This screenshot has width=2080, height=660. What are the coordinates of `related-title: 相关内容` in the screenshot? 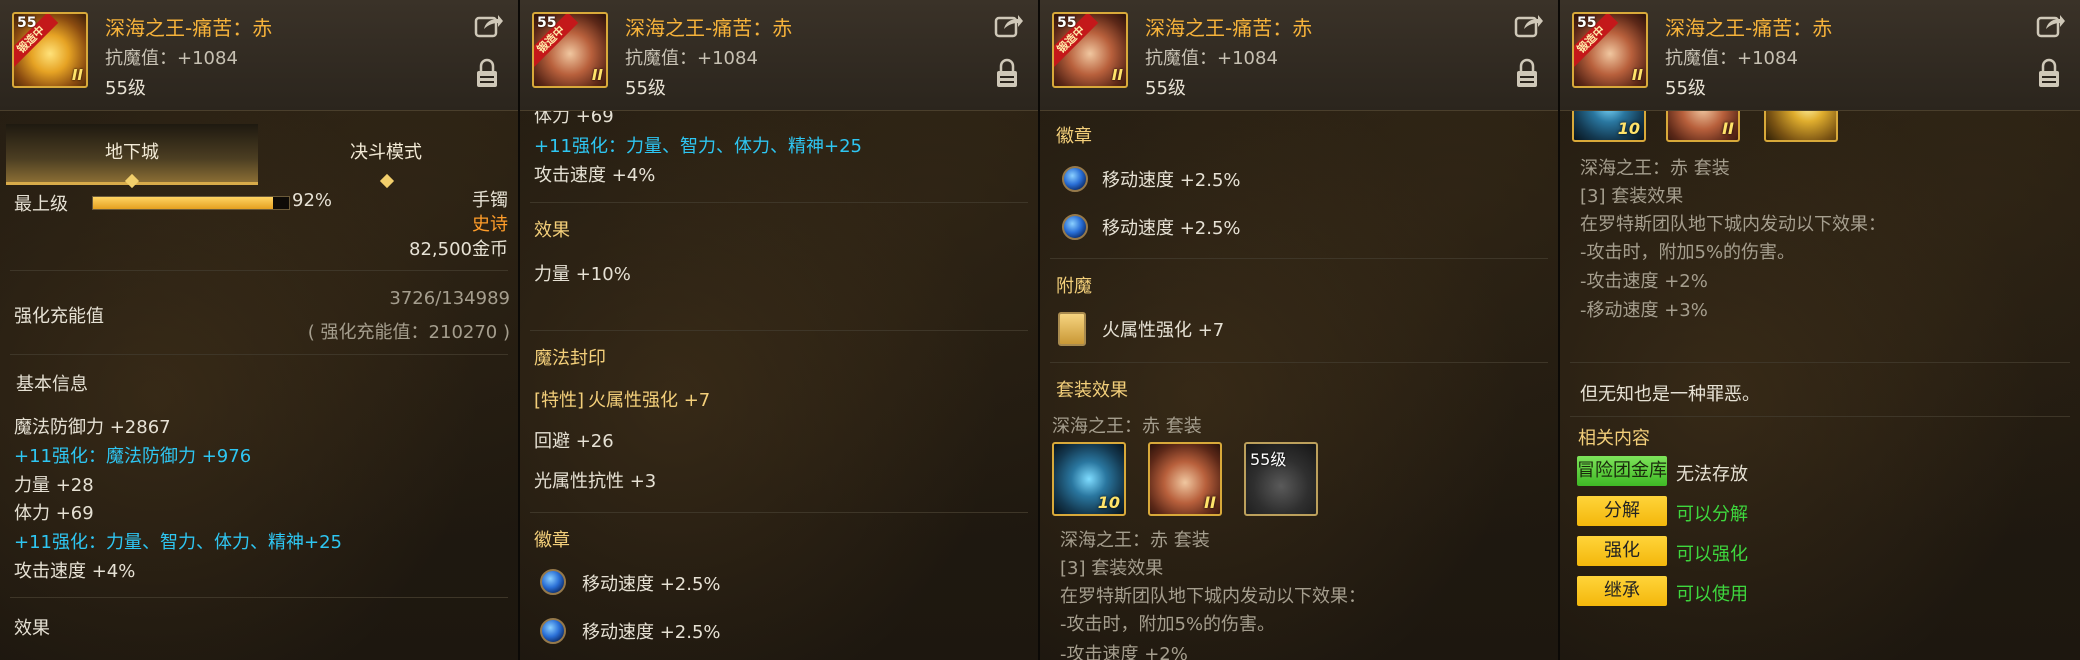 It's located at (1614, 438).